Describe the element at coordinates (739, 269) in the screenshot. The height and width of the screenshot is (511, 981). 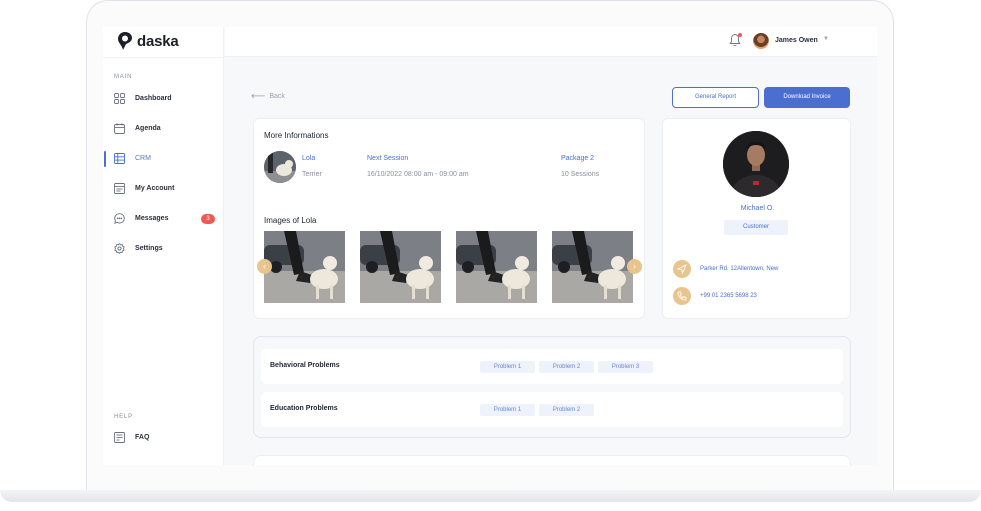
I see `customer-address: Parker Rd. 12Allentown, New` at that location.